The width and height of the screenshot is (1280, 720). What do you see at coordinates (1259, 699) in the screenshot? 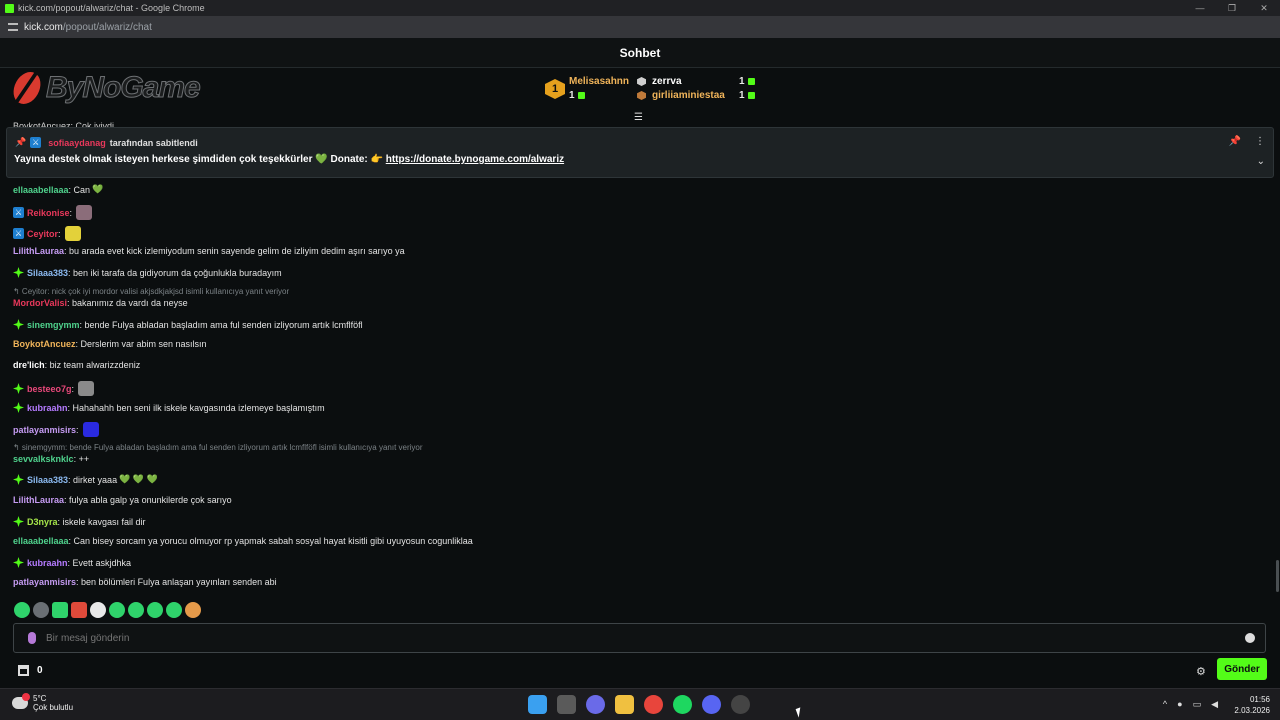
I see `clock-time: 01:56` at bounding box center [1259, 699].